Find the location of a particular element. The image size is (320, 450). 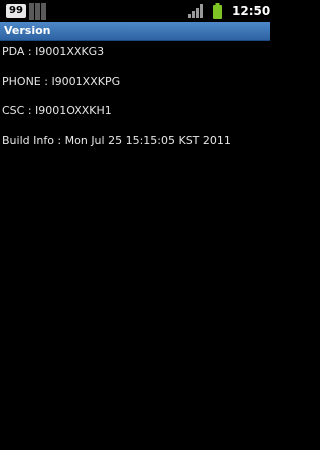

page-title: Version is located at coordinates (27, 30).